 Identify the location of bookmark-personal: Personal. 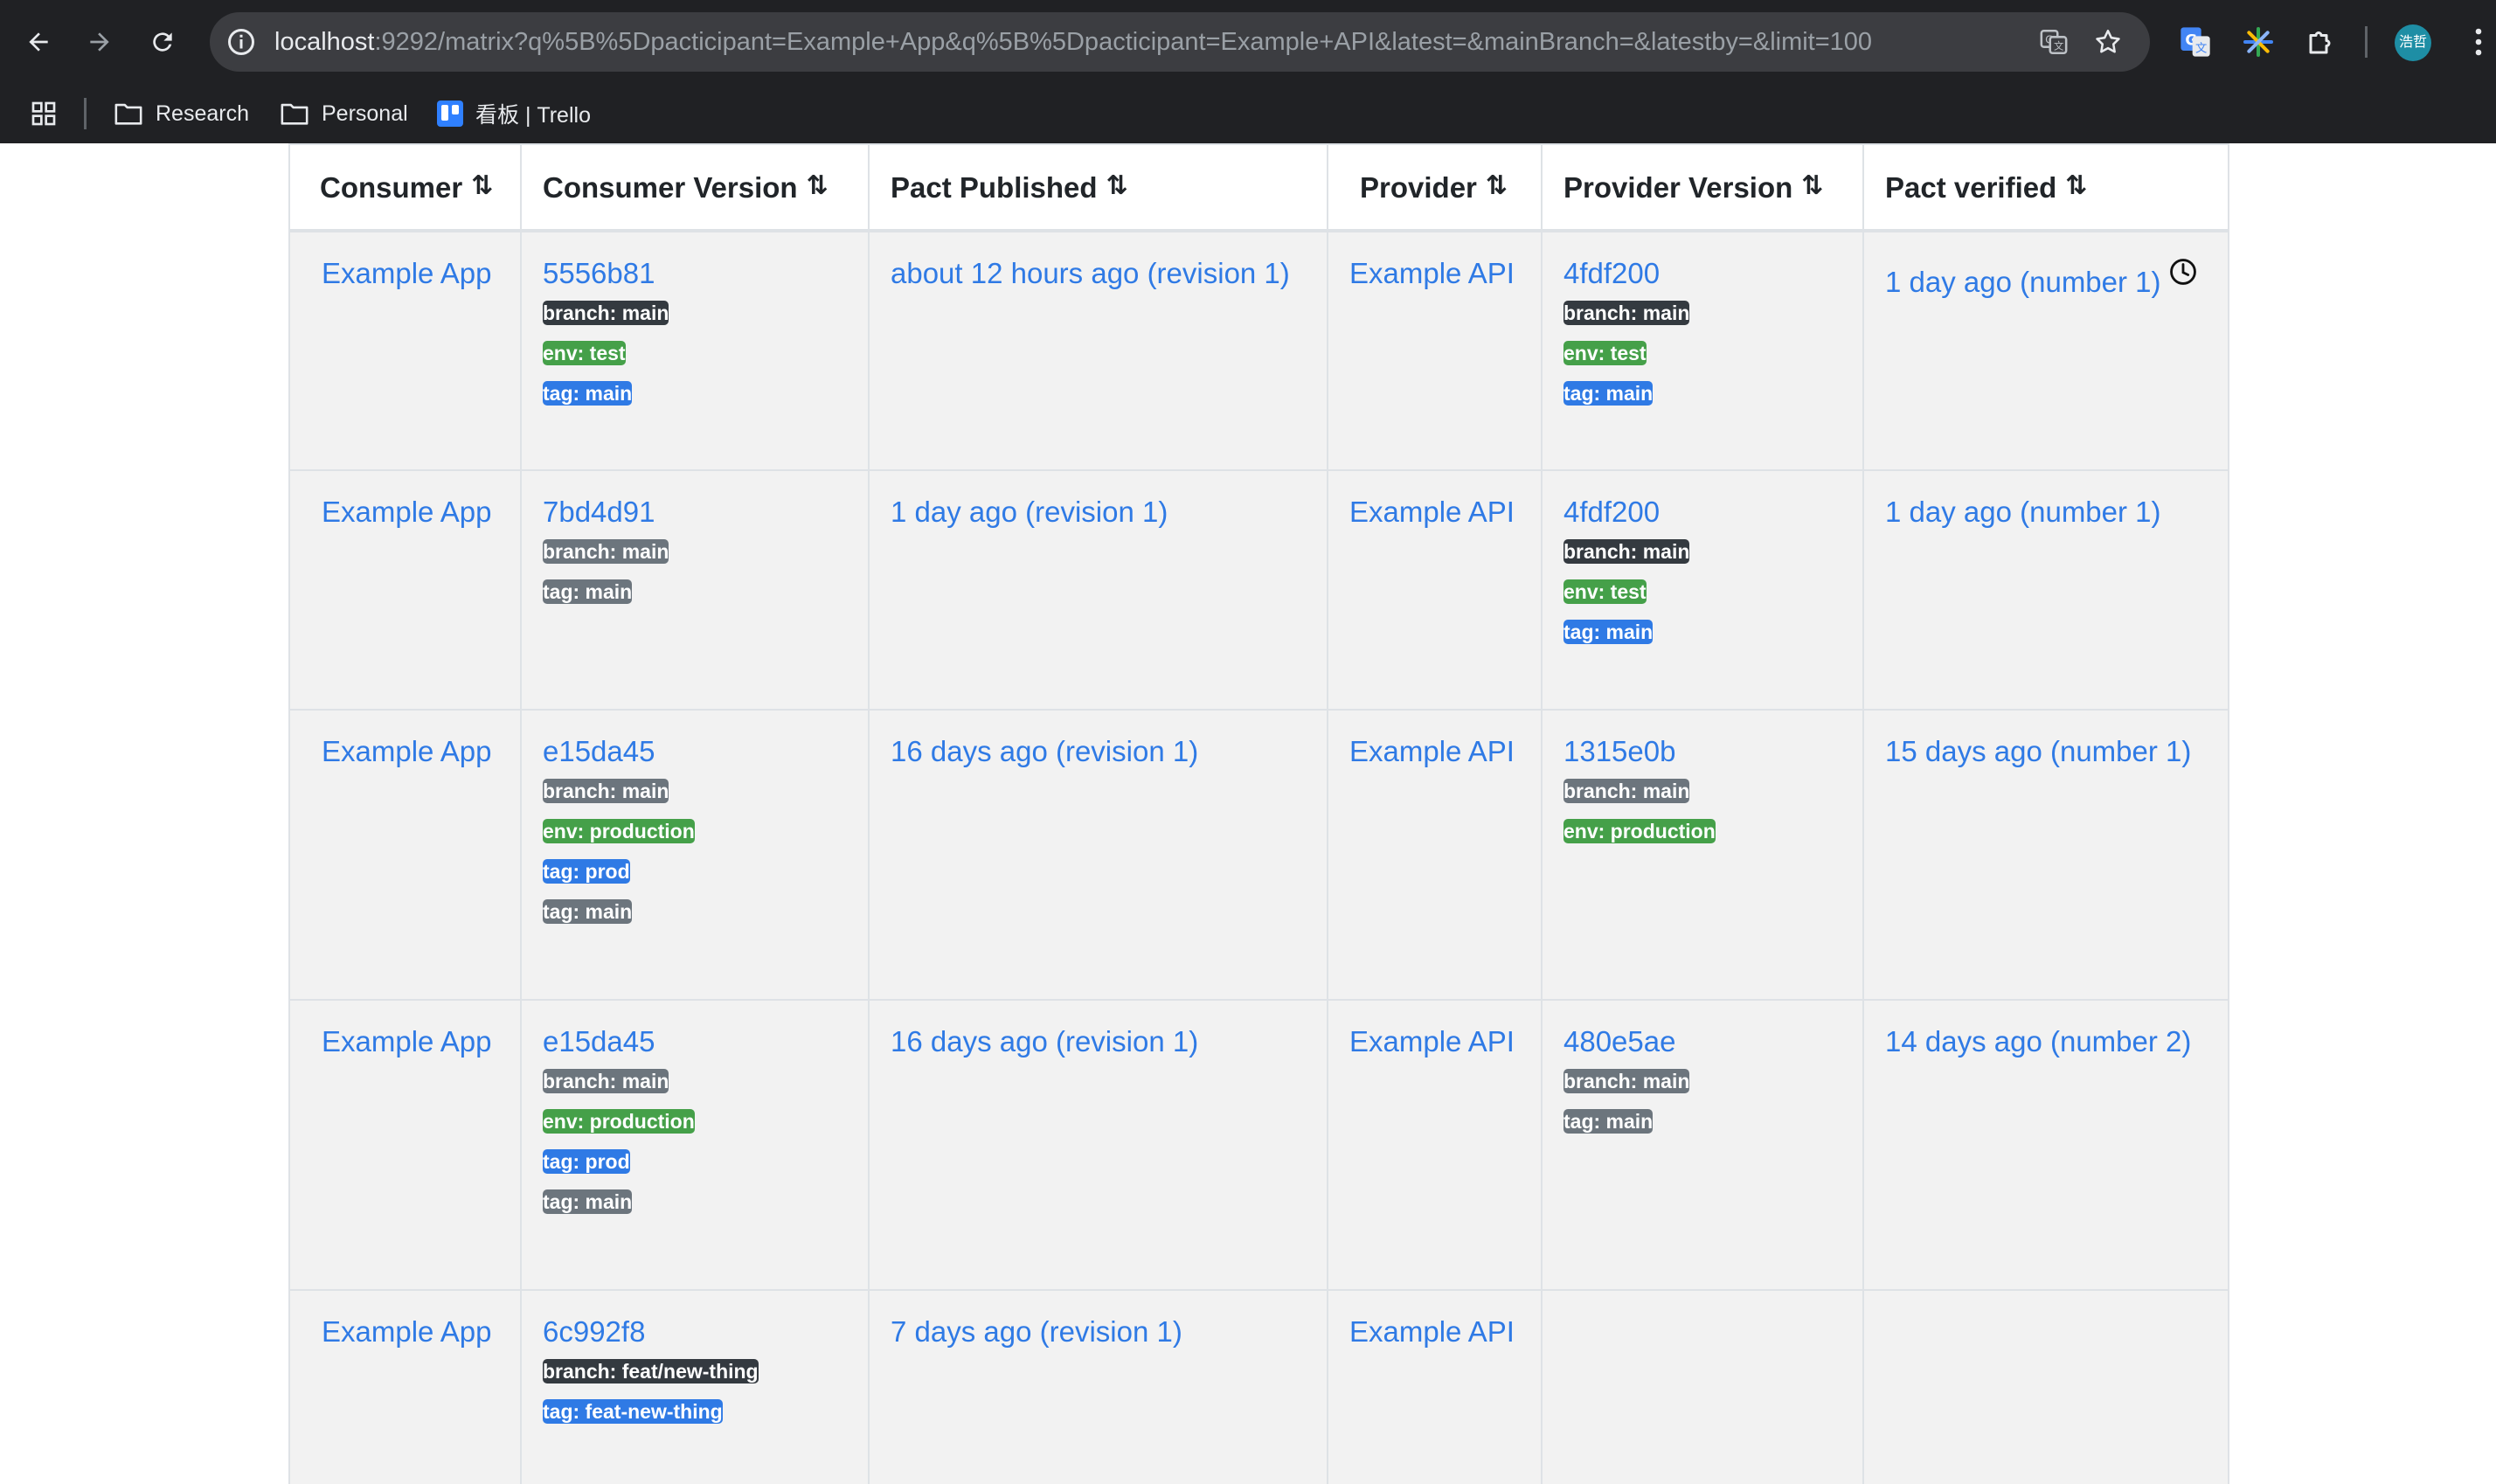
(344, 113).